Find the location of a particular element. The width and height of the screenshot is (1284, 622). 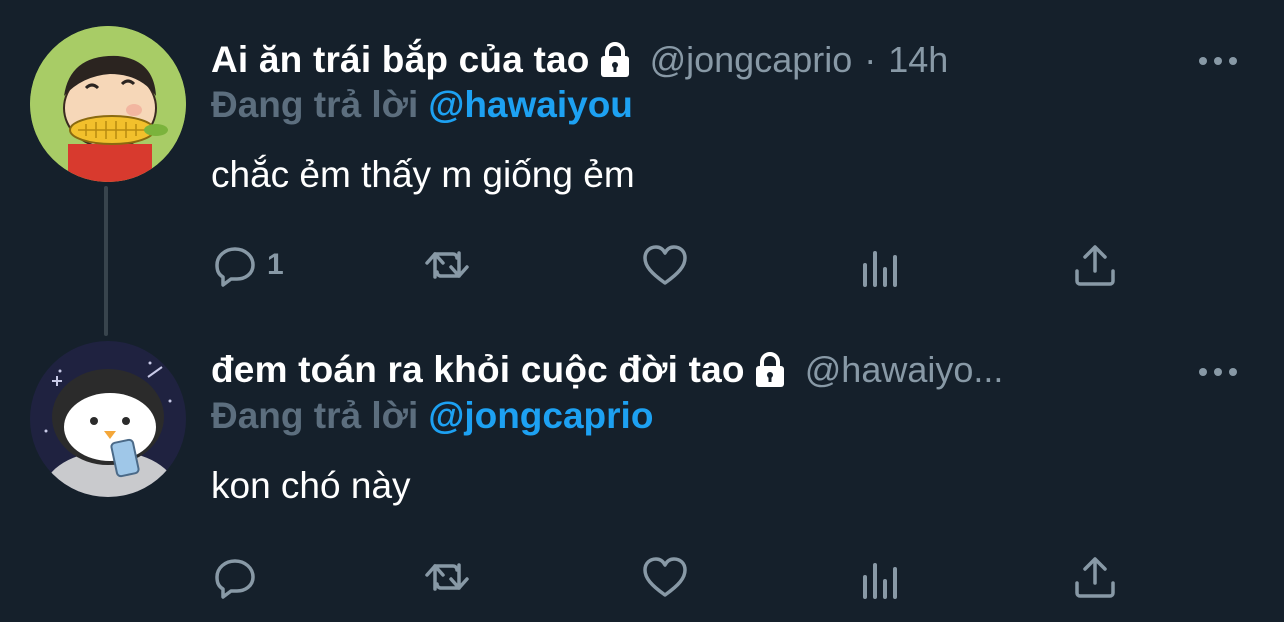

replying-to: Đang trả lời @jongcaprio is located at coordinates (432, 416).